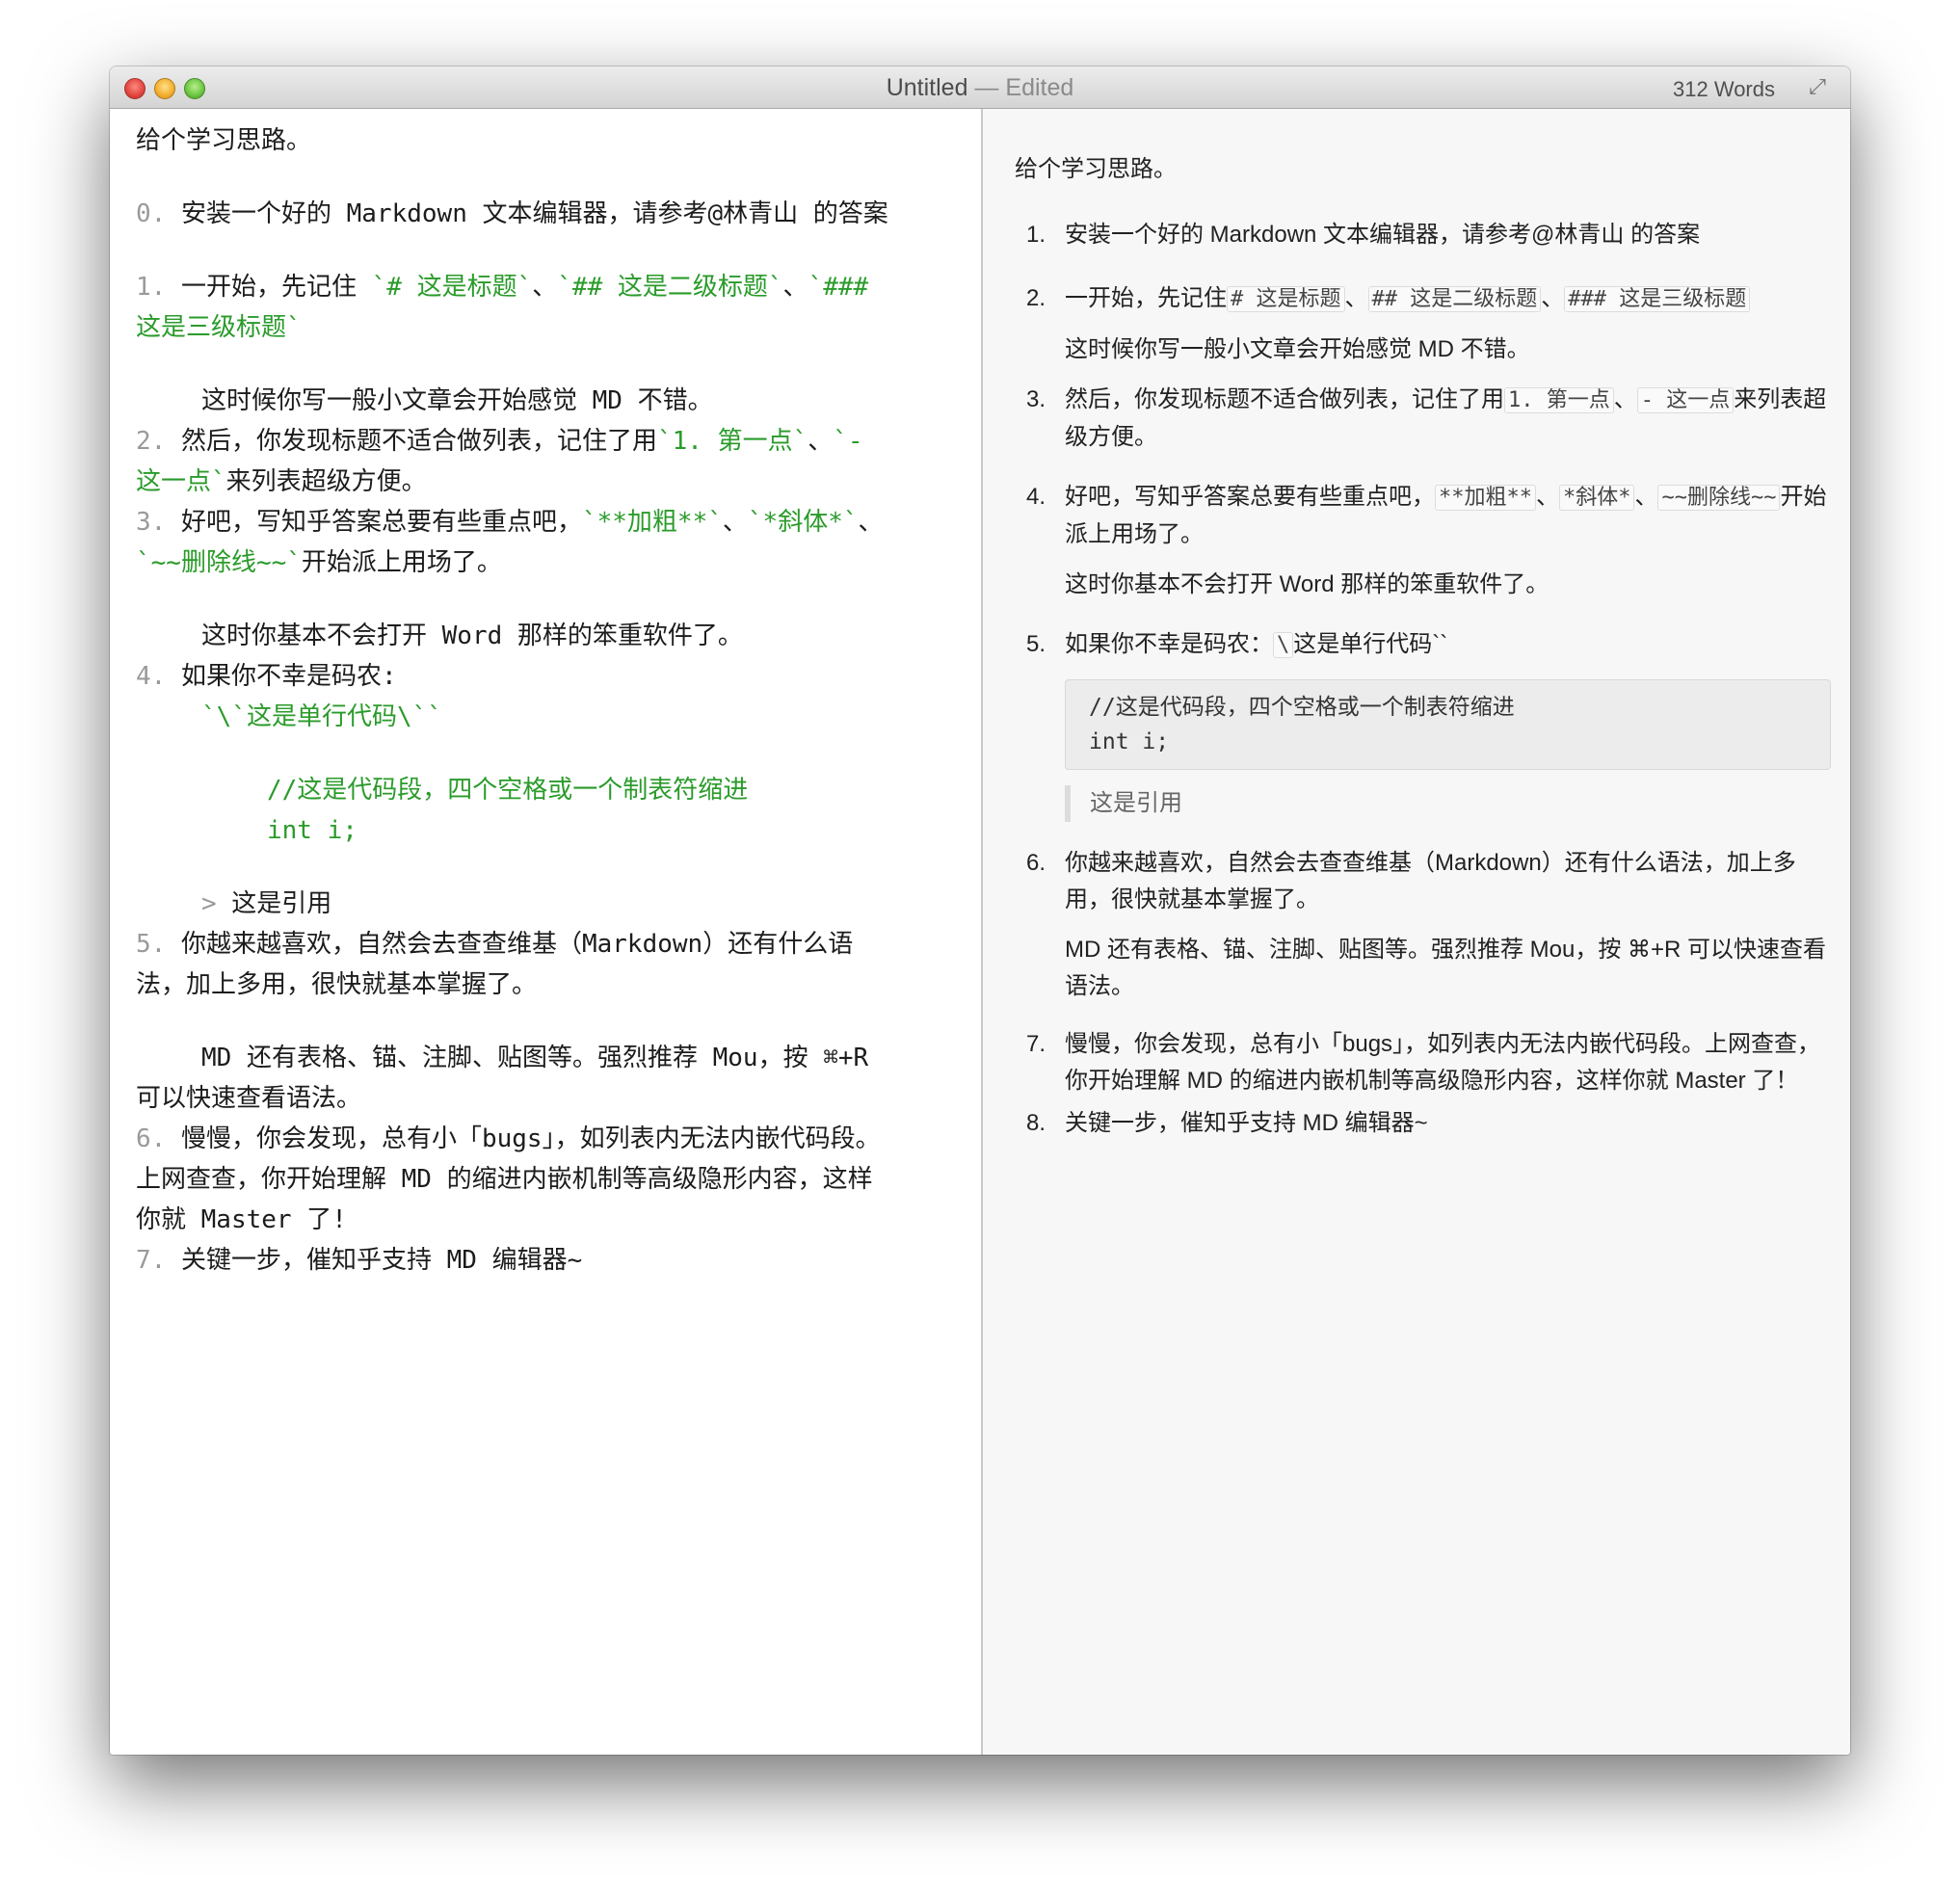 This screenshot has width=1960, height=1904. What do you see at coordinates (457, 400) in the screenshot?
I see `editor-line: 这时候你写一般小文章会开始感觉 MD 不错。` at bounding box center [457, 400].